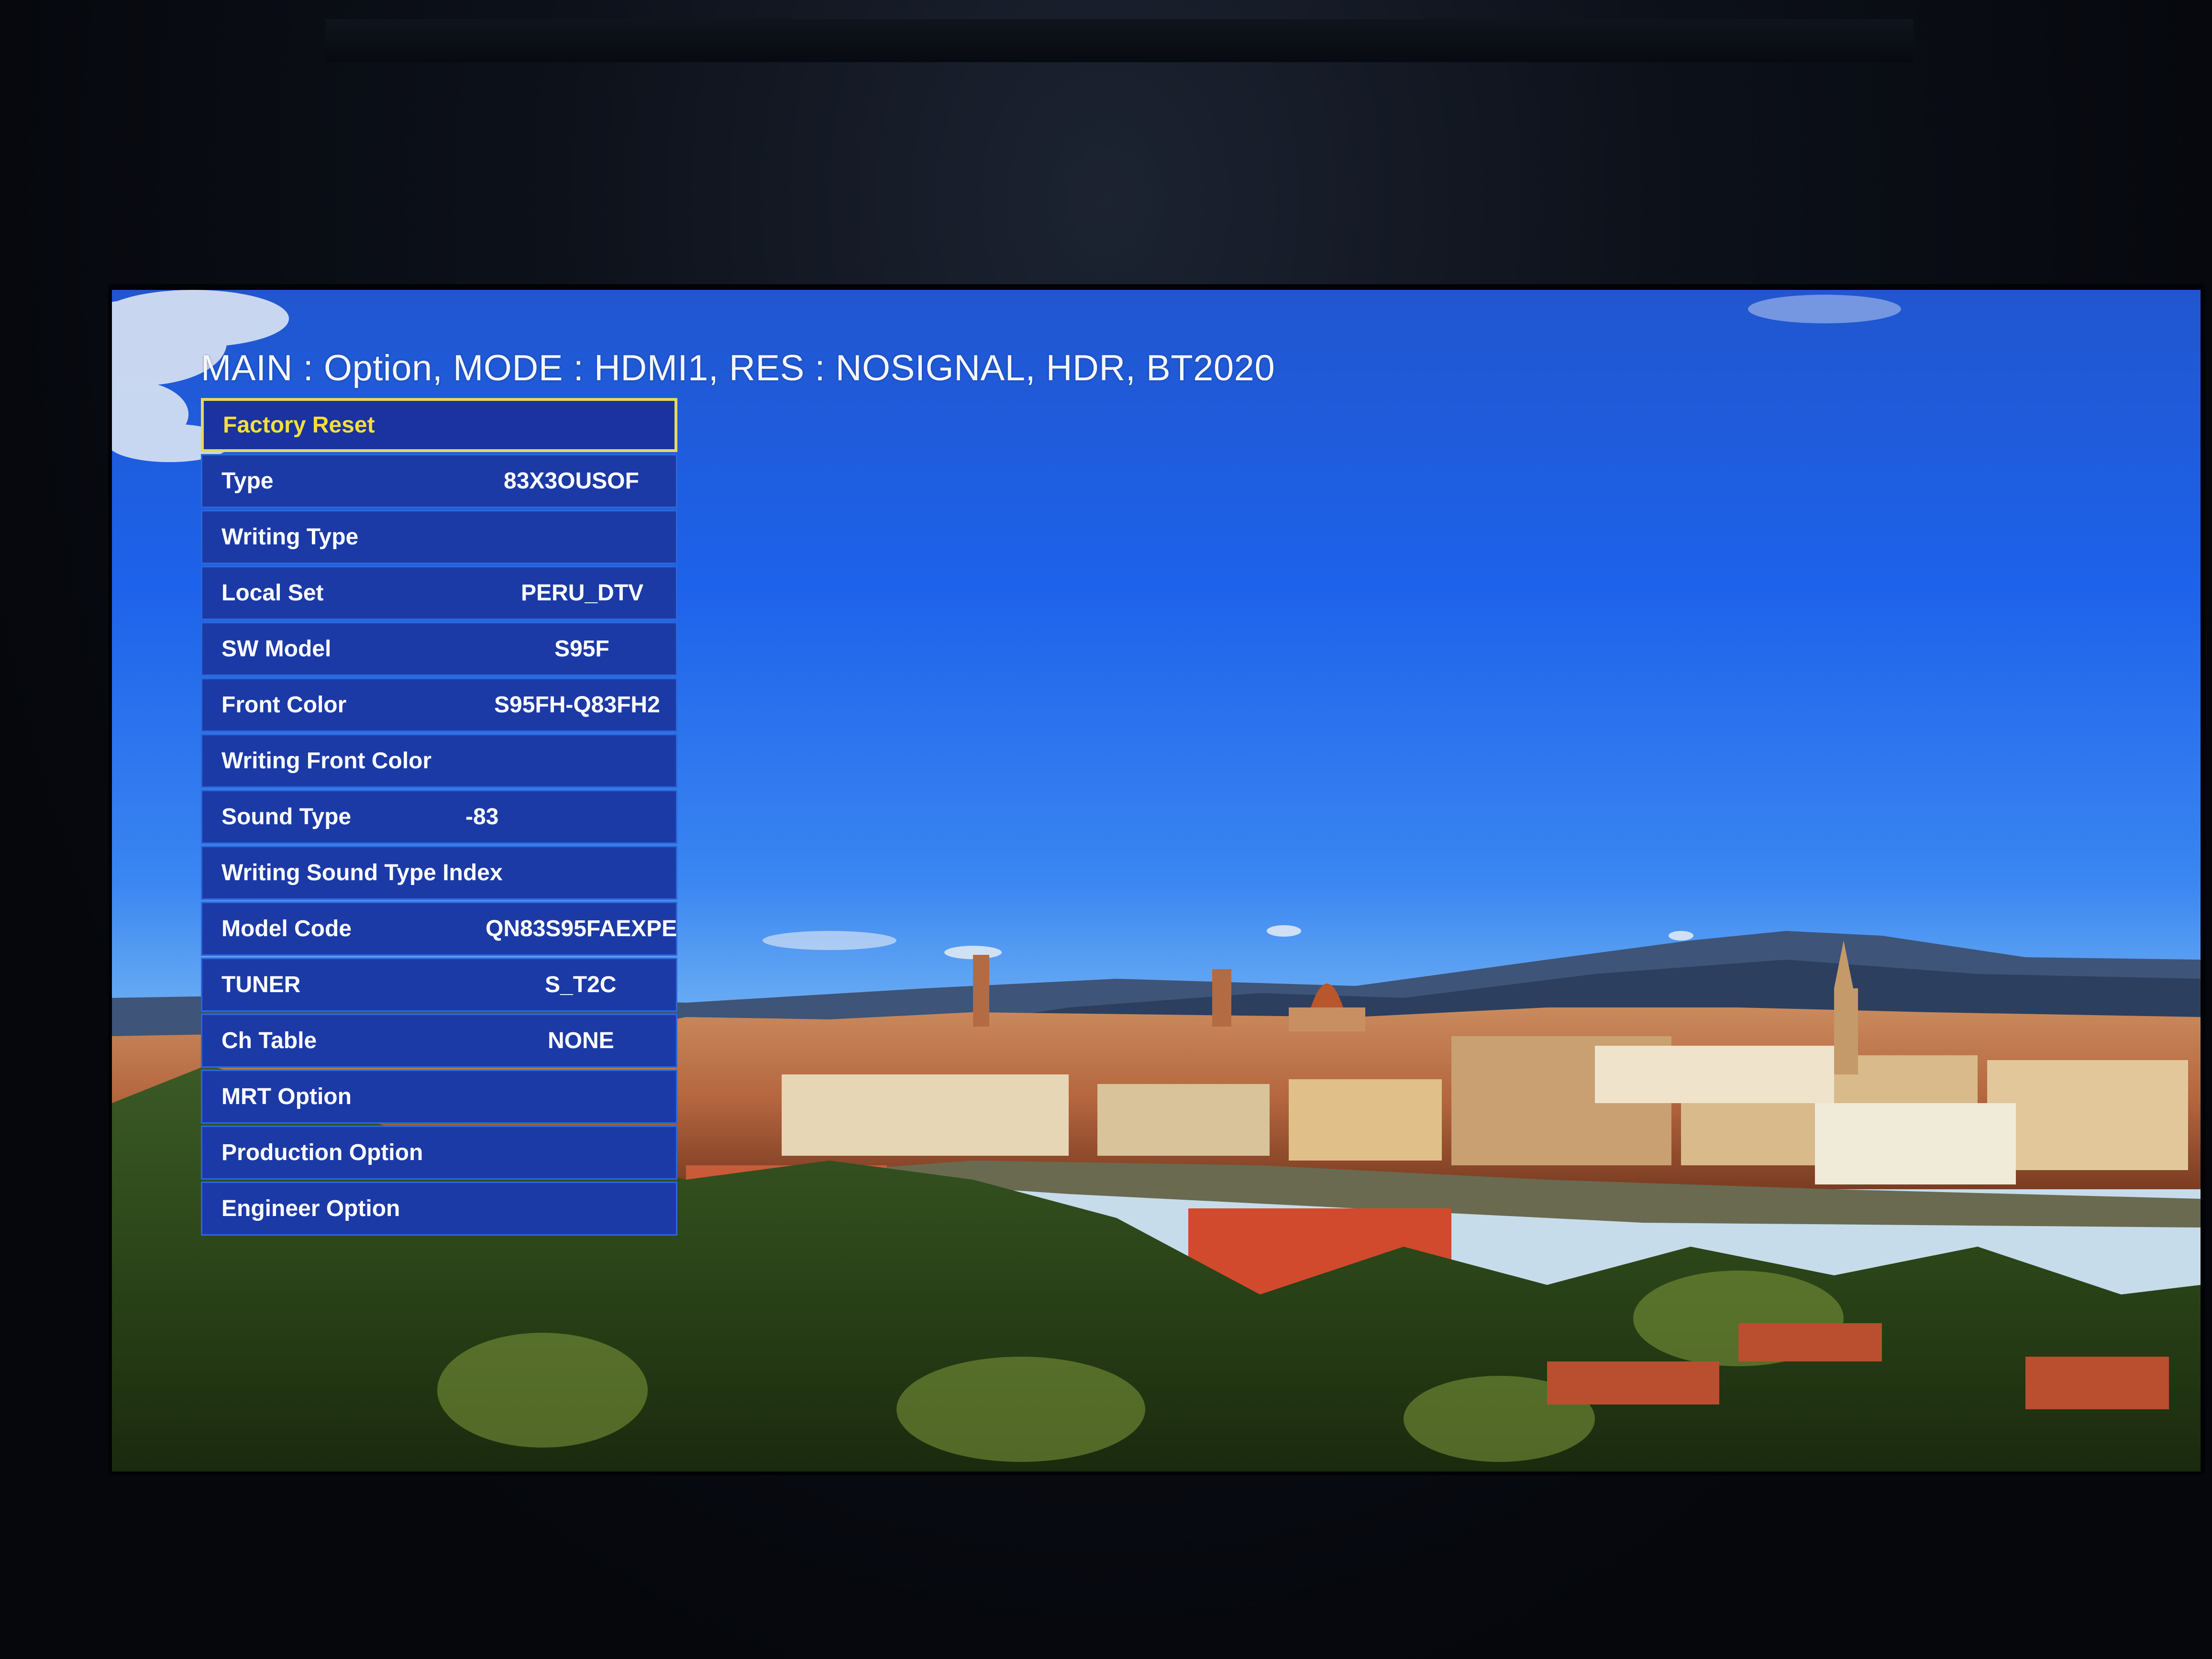 This screenshot has height=1659, width=2212. Describe the element at coordinates (290, 537) in the screenshot. I see `menu-item-label: Writing Type` at that location.